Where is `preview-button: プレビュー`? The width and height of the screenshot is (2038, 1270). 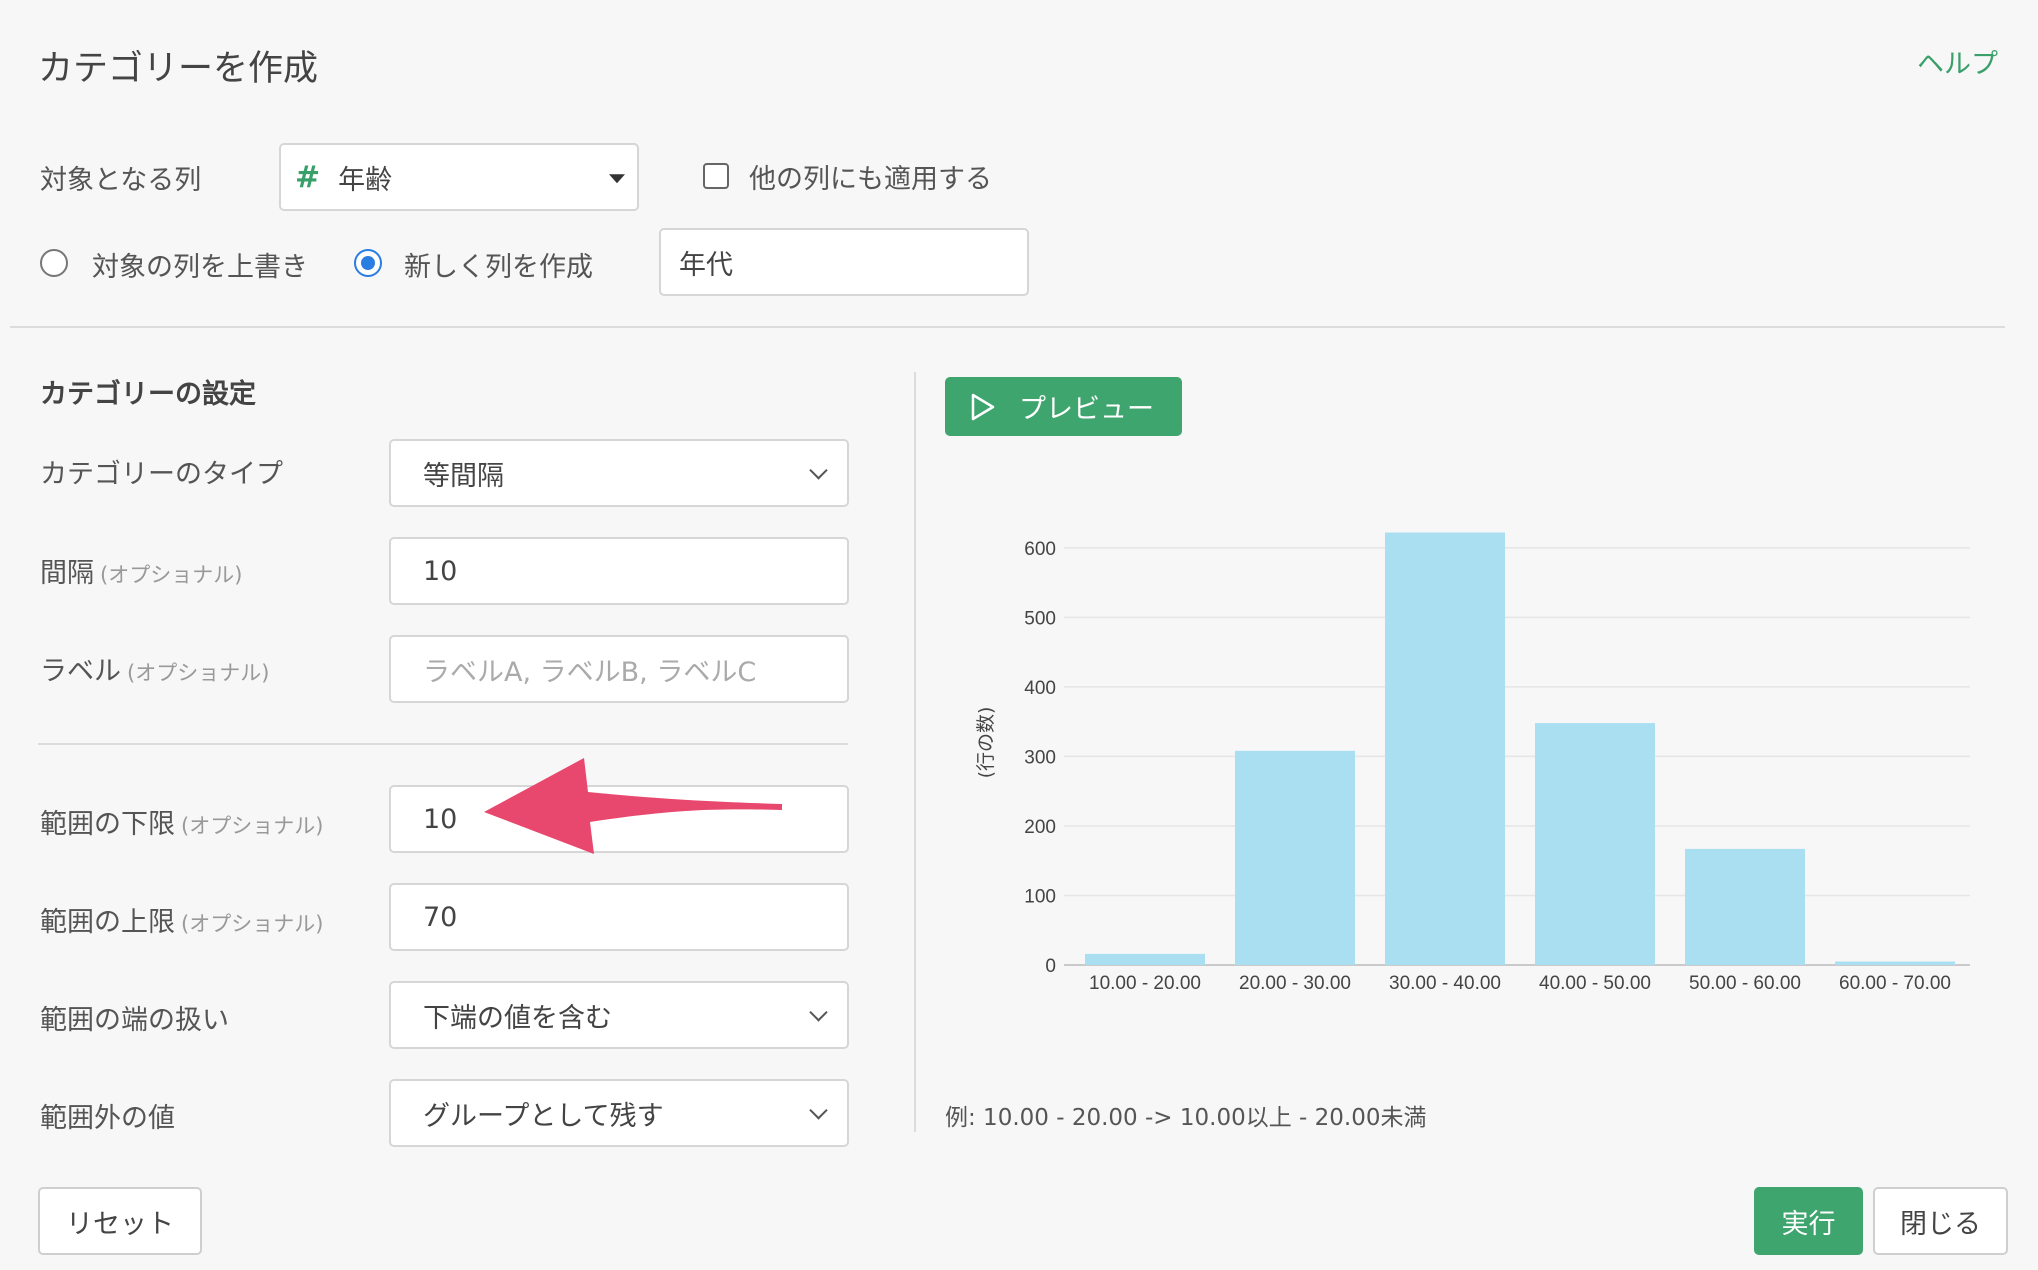
preview-button: プレビュー is located at coordinates (1063, 406).